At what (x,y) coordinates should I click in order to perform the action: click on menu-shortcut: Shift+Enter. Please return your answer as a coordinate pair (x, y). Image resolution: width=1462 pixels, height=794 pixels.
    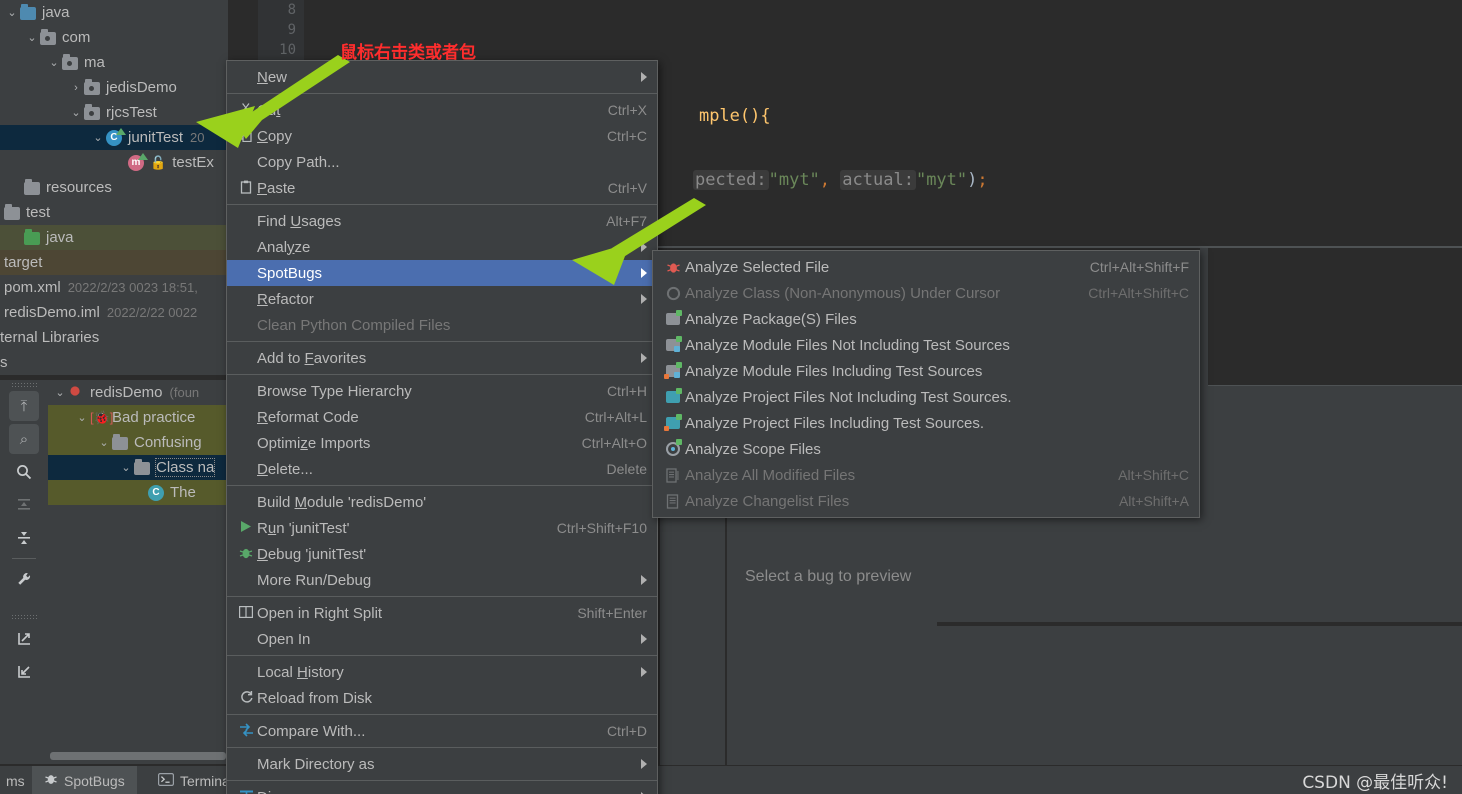
    Looking at the image, I should click on (612, 613).